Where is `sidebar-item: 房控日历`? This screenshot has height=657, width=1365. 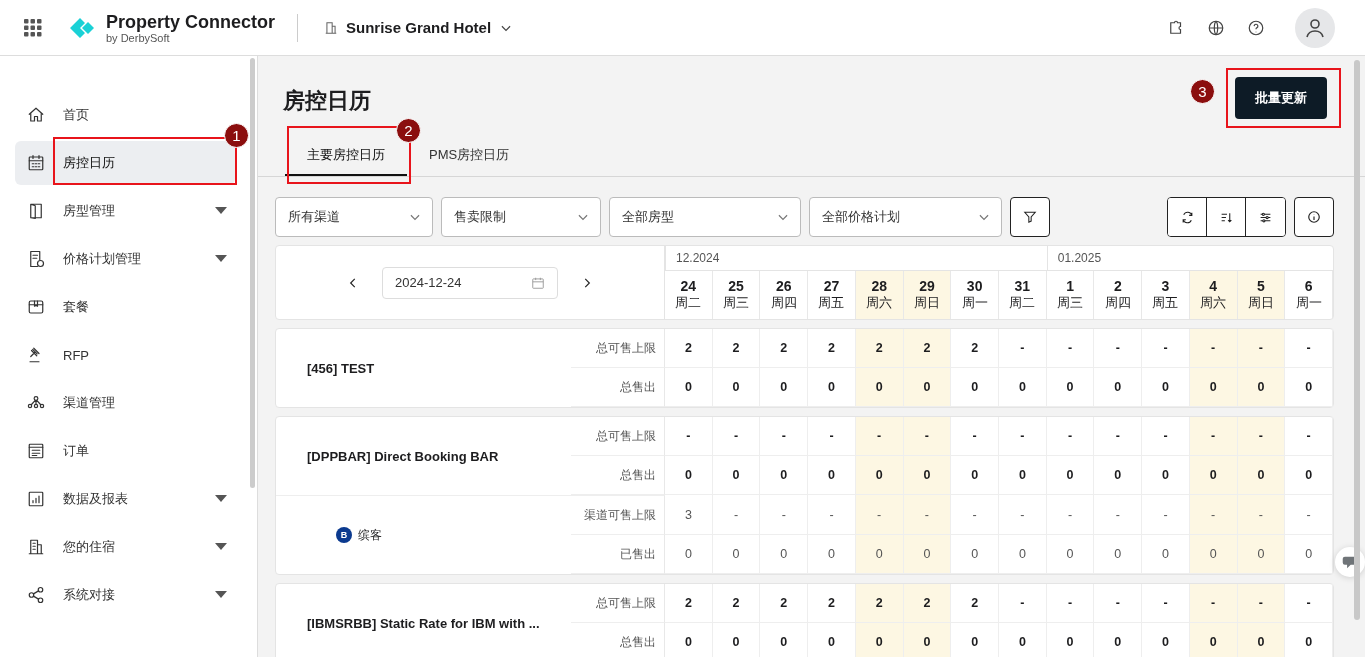
sidebar-item: 房控日历 is located at coordinates (125, 163).